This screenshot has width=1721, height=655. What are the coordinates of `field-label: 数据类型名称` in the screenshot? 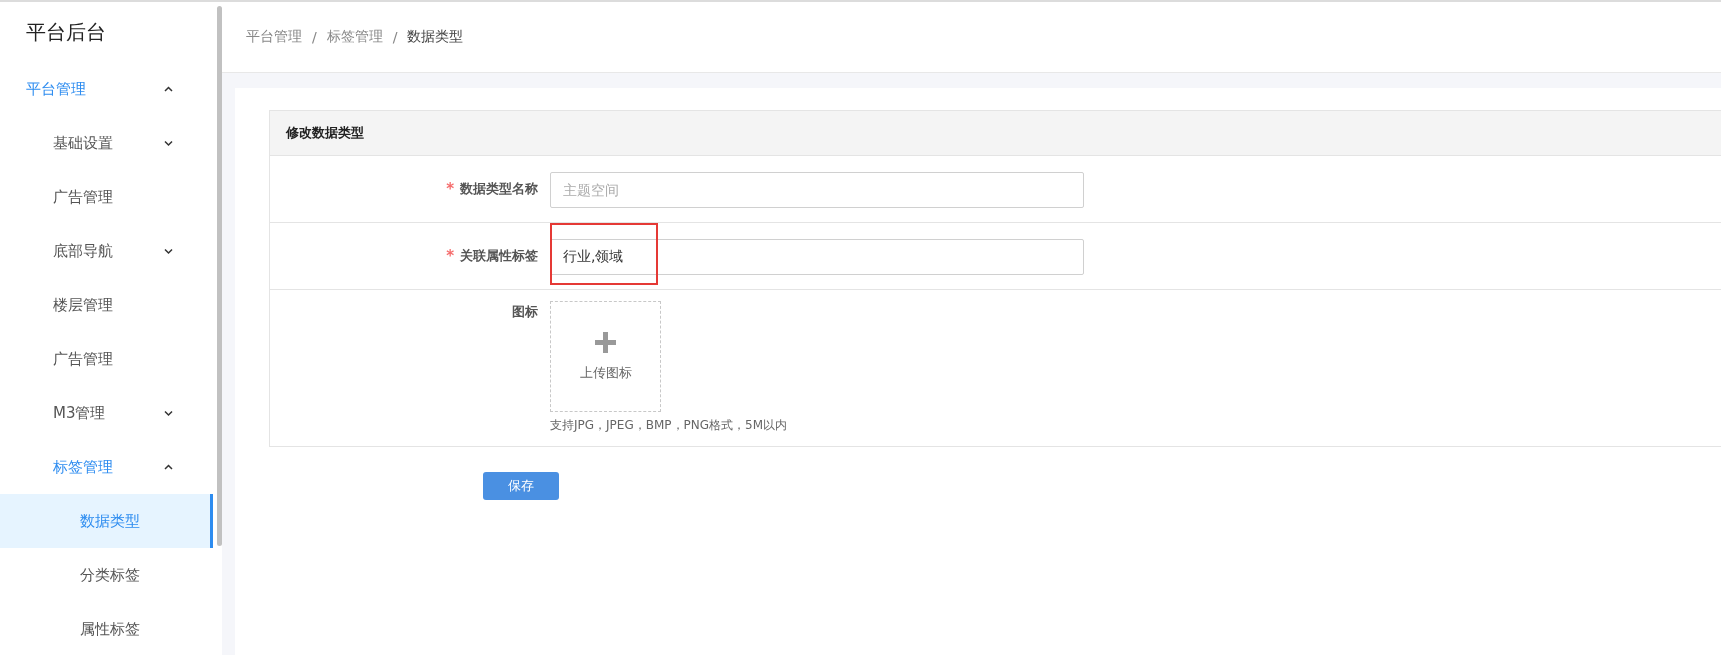 It's located at (499, 189).